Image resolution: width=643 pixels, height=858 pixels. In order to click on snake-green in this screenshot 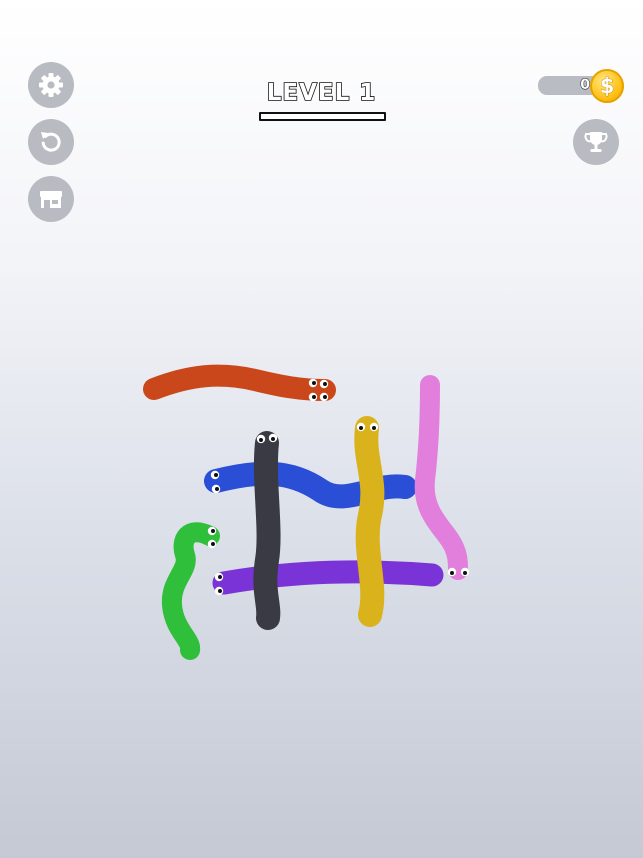, I will do `click(190, 591)`.